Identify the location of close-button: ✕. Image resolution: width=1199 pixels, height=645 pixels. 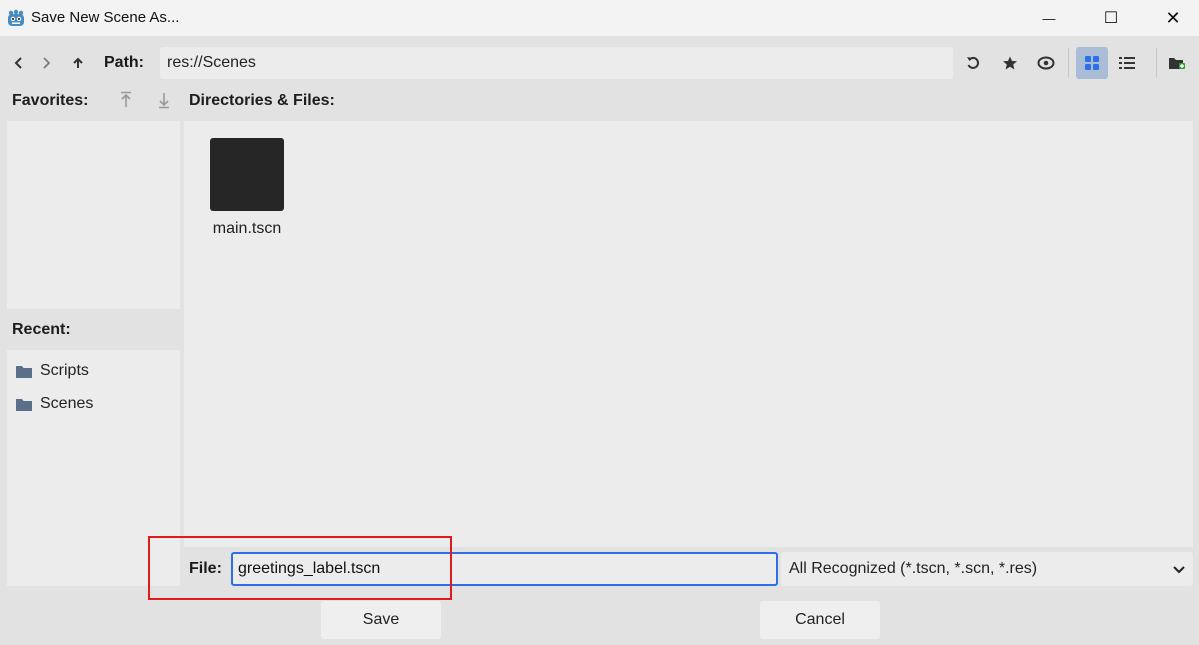
(1173, 18).